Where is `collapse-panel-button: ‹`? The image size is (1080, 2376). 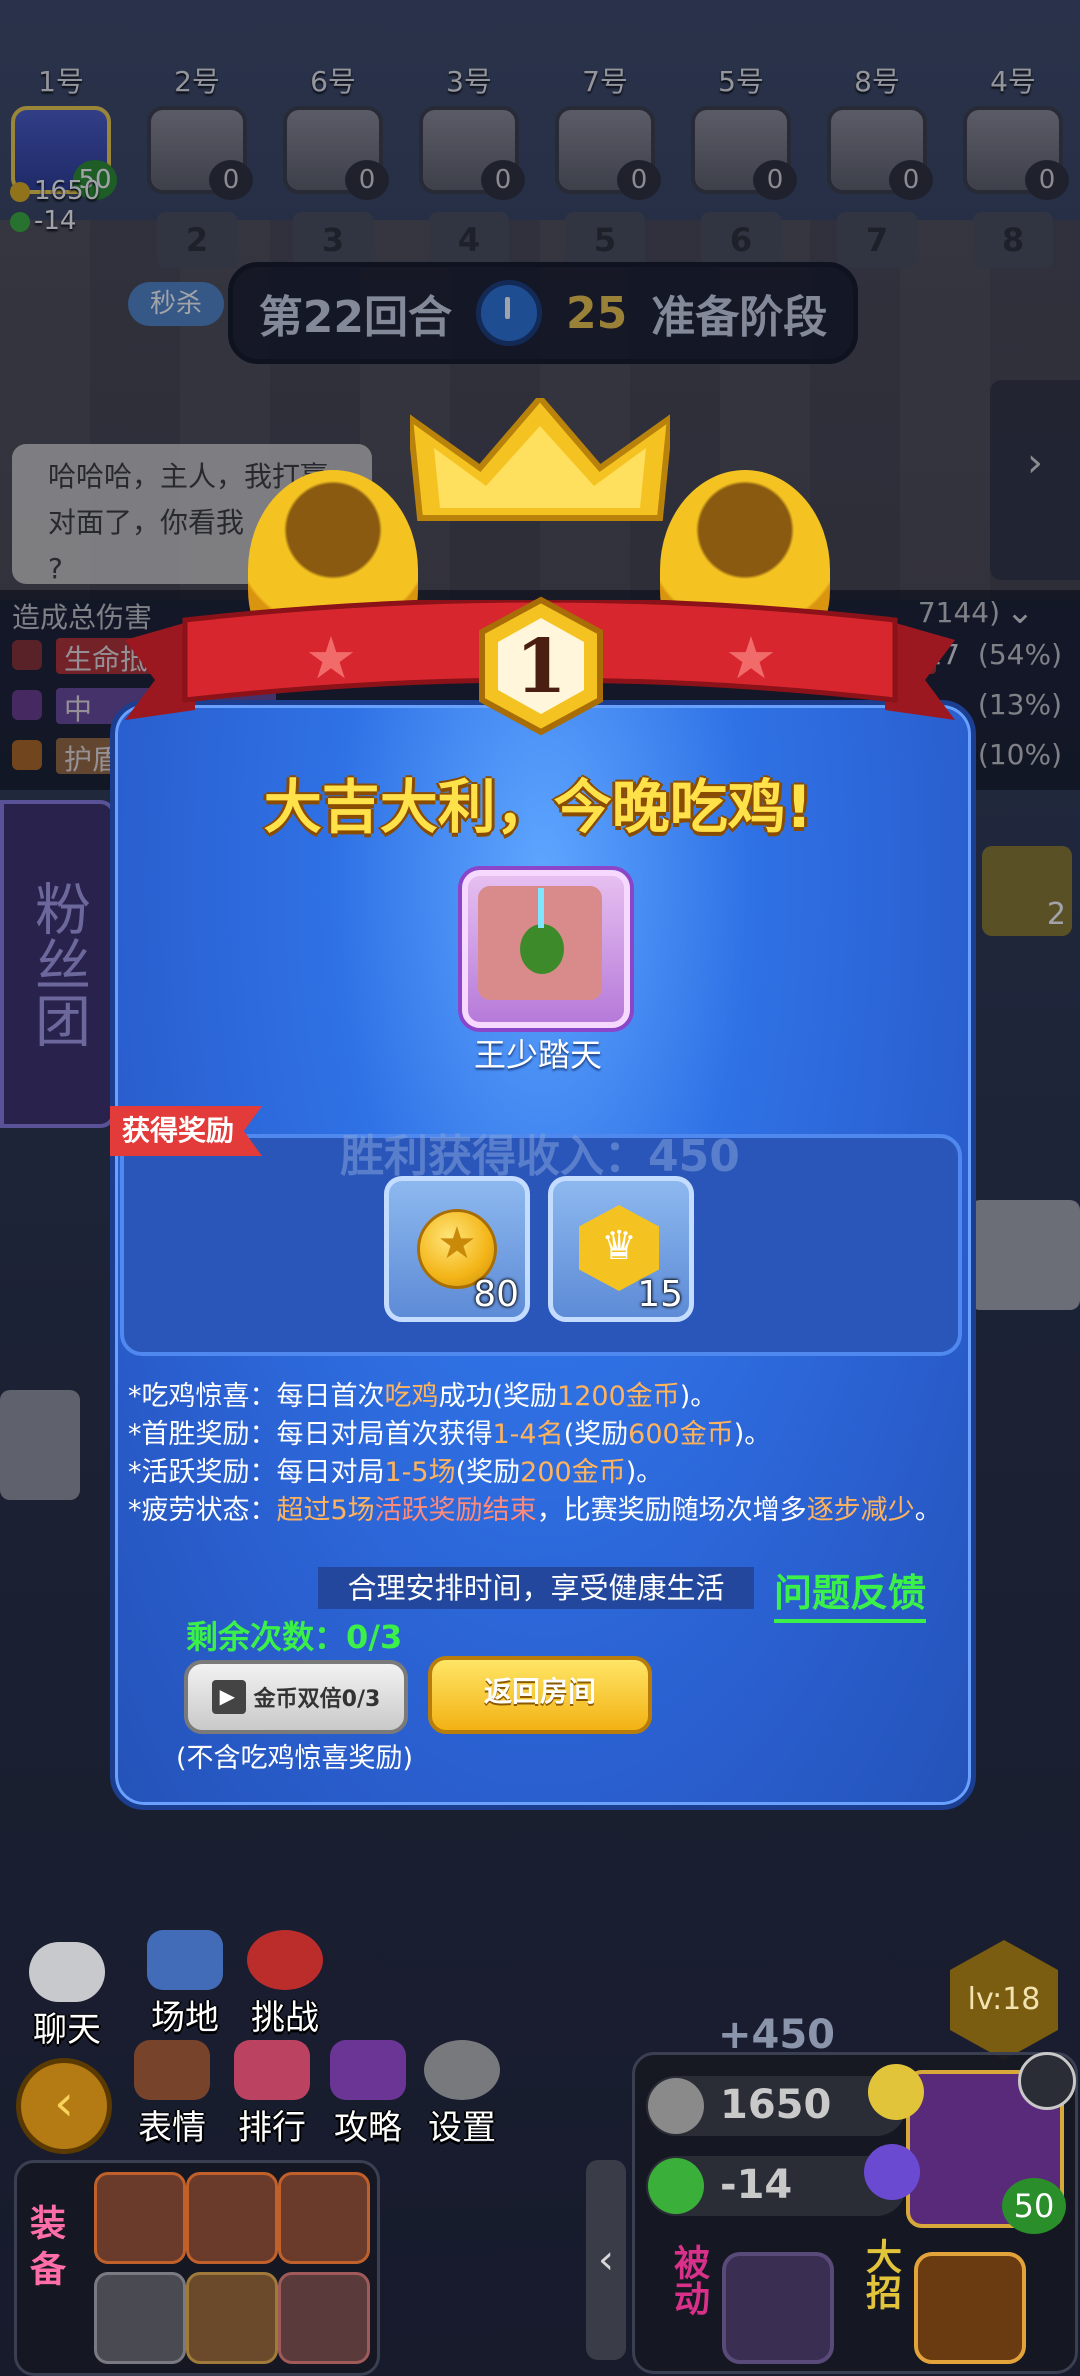
collapse-panel-button: ‹ is located at coordinates (606, 2260).